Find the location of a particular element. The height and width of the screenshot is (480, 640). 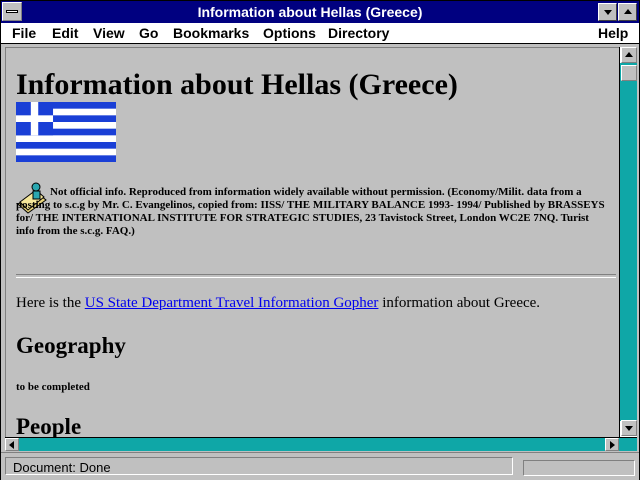

vertical-scroll-track is located at coordinates (628, 242).